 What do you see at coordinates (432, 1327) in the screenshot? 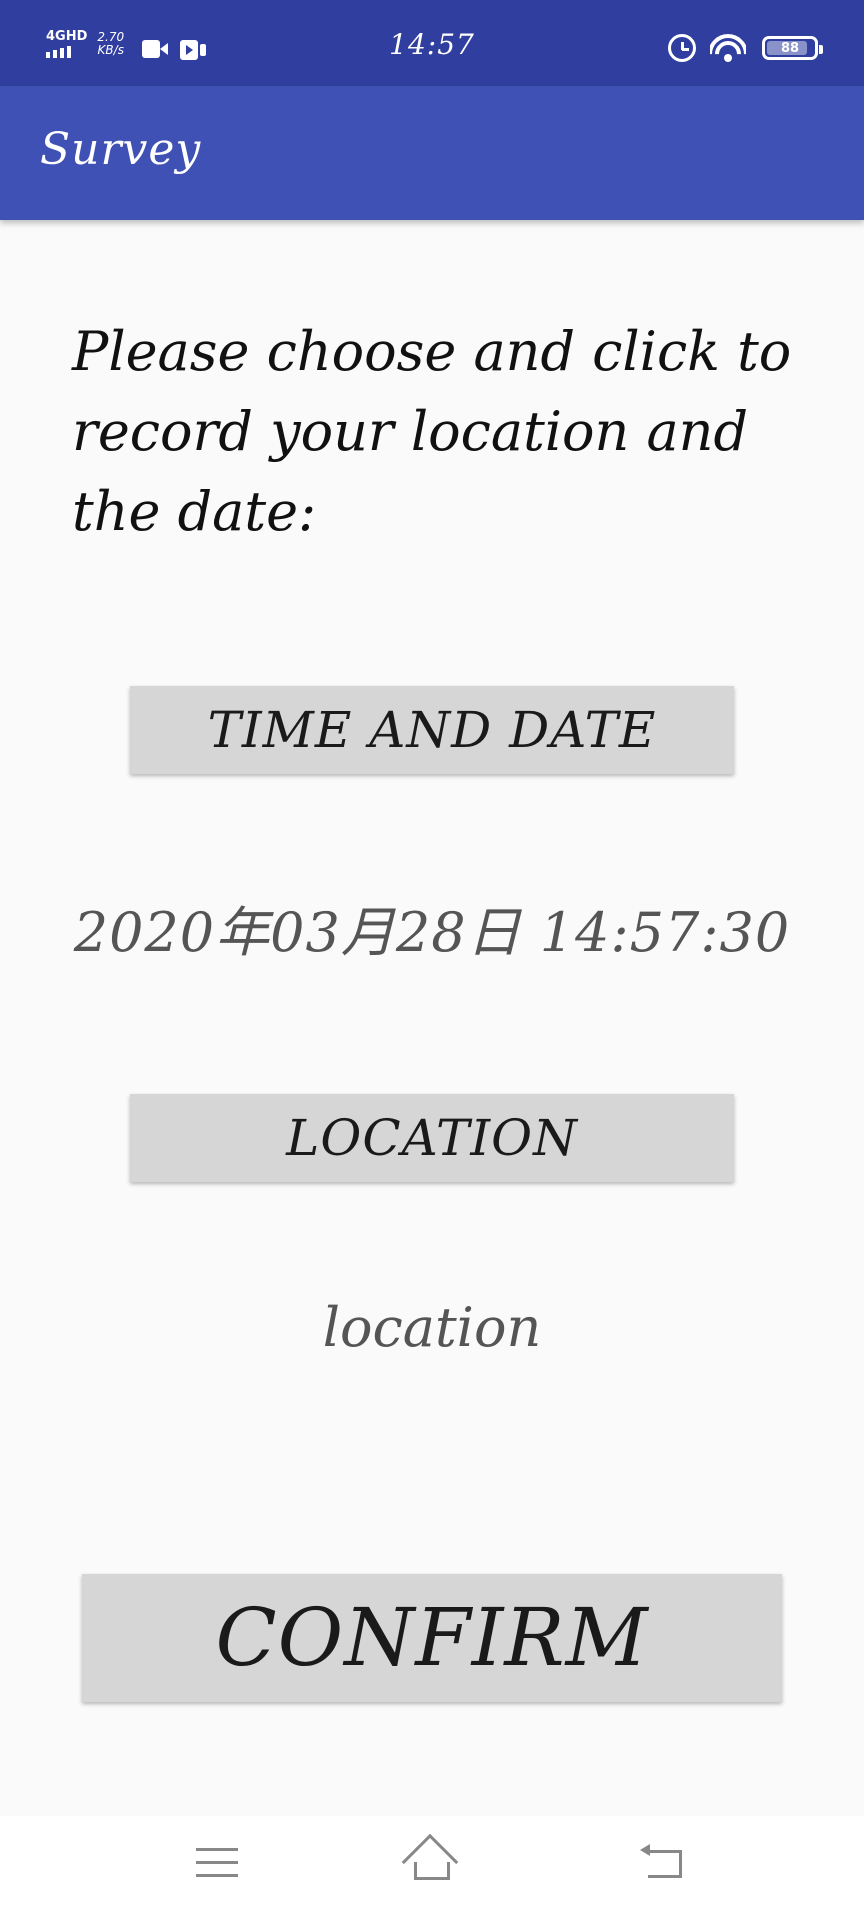
I see `location-value: location` at bounding box center [432, 1327].